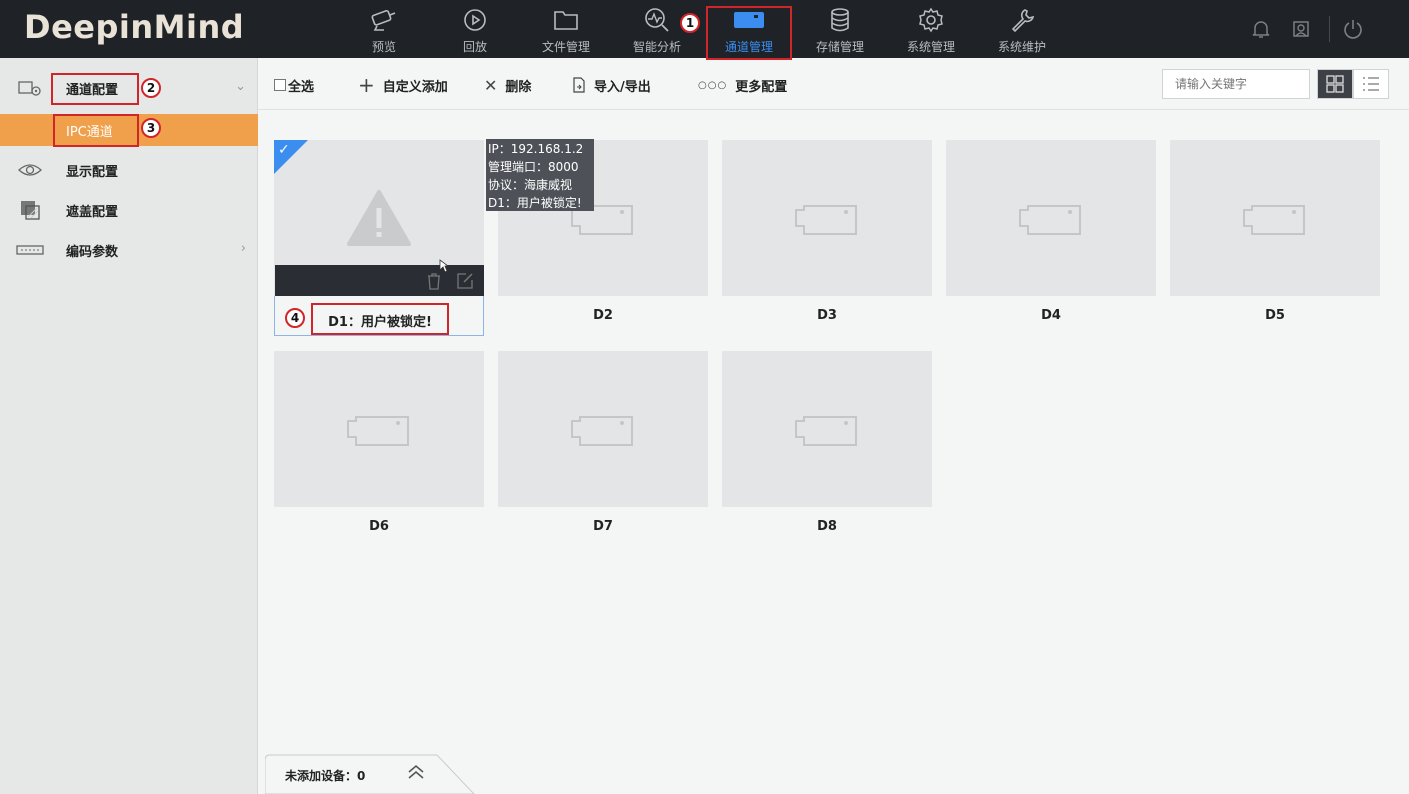 This screenshot has width=1409, height=794. What do you see at coordinates (129, 130) in the screenshot?
I see `sidebar-item-ipc-channel: IPC通道` at bounding box center [129, 130].